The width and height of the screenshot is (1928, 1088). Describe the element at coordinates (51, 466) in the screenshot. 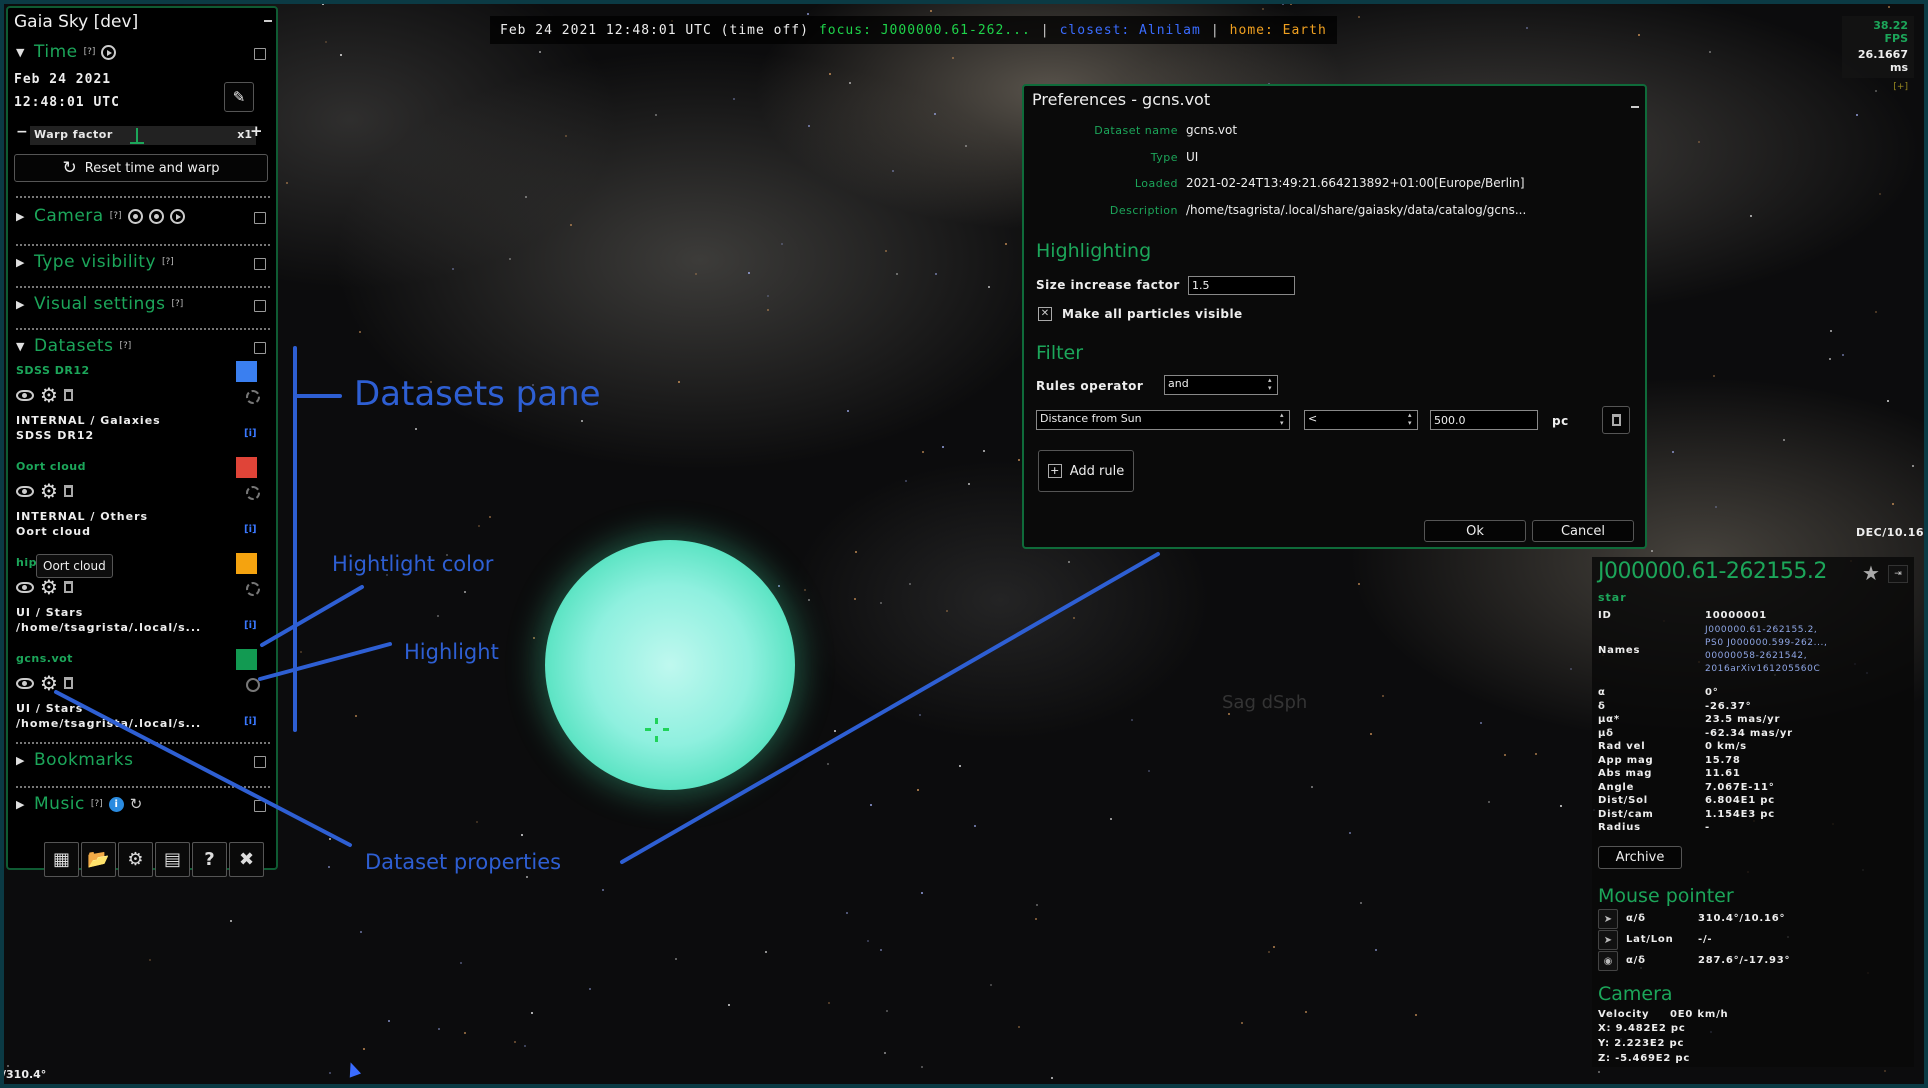

I see `dataset-name: Oort cloud` at that location.